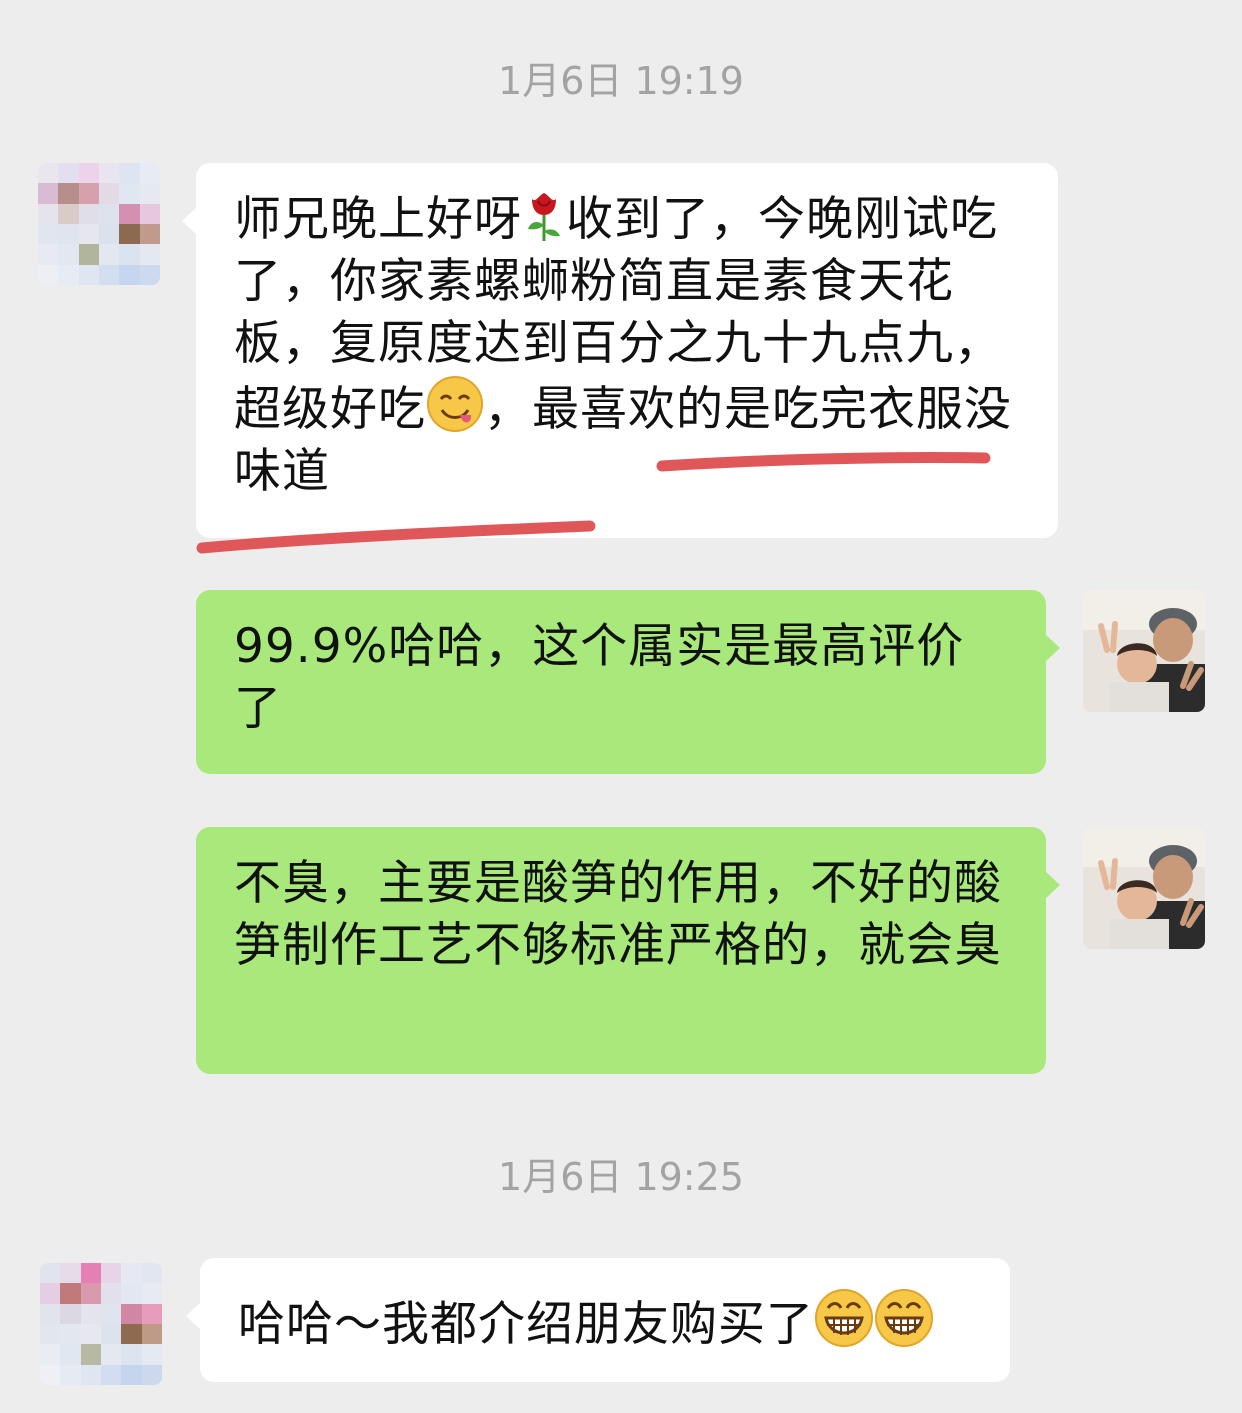 This screenshot has height=1413, width=1242. I want to click on message-bubble-received: 哈哈～我都介绍朋友购买了, so click(598, 1320).